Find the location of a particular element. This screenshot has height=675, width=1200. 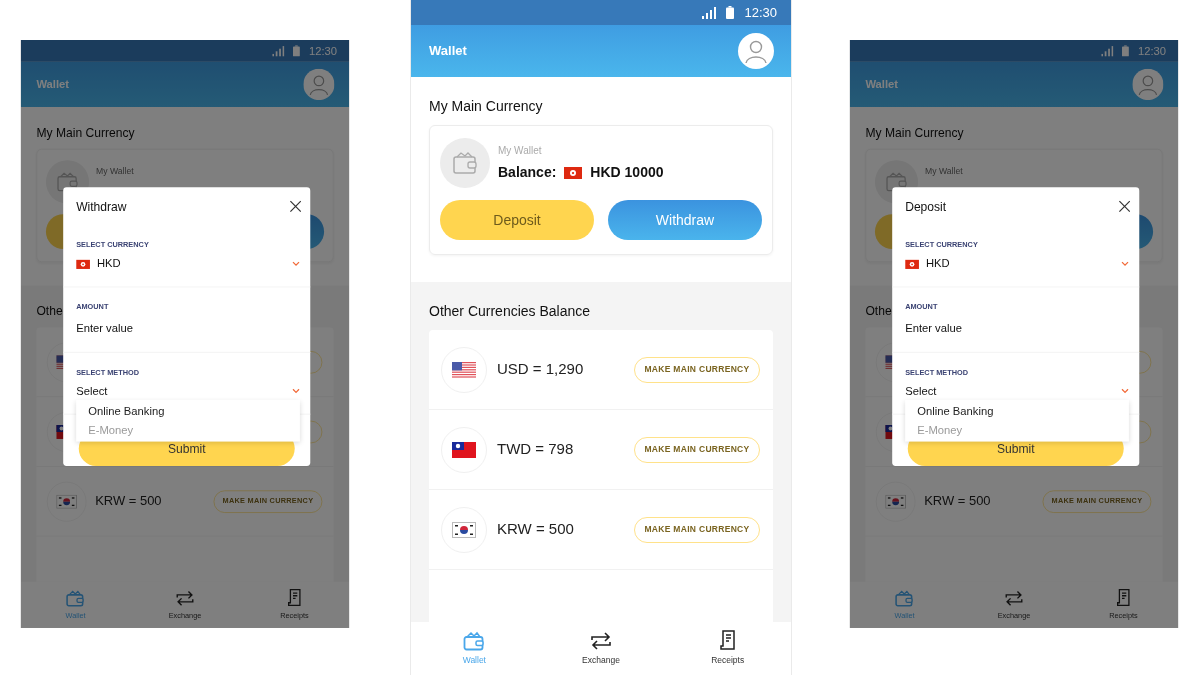

nav-tab: Receipts is located at coordinates (727, 648).